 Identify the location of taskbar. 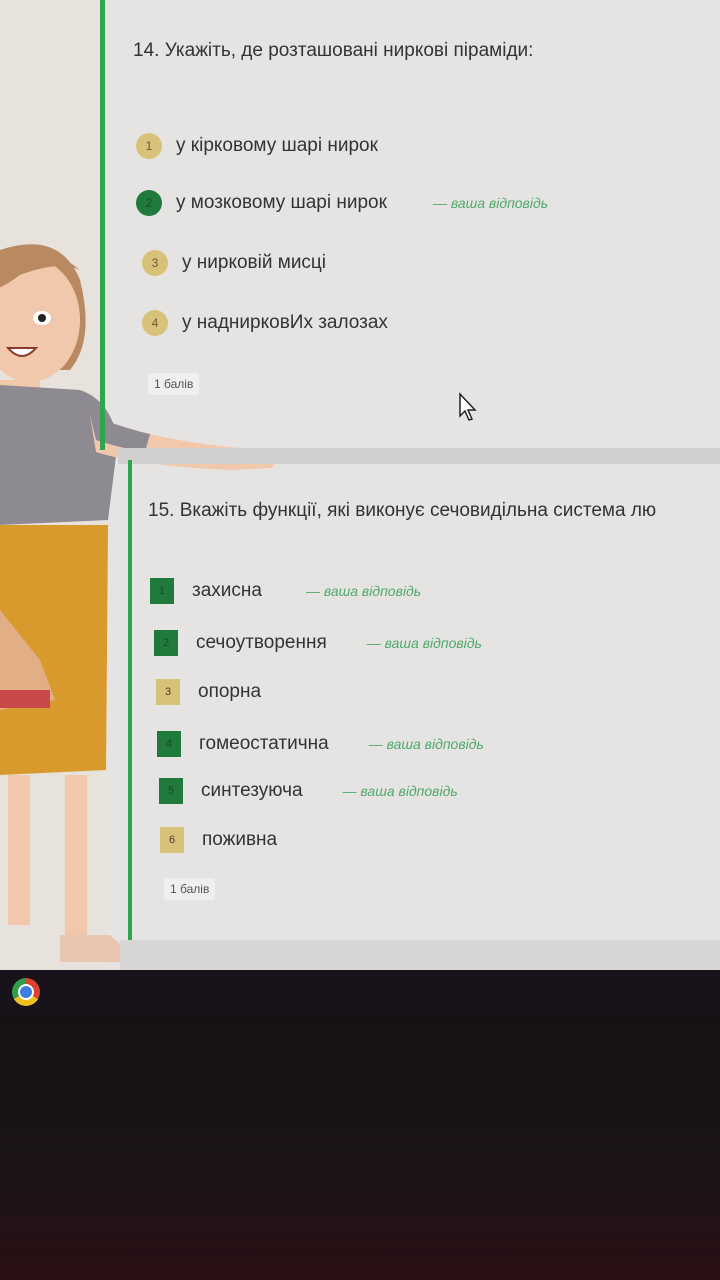
(360, 992).